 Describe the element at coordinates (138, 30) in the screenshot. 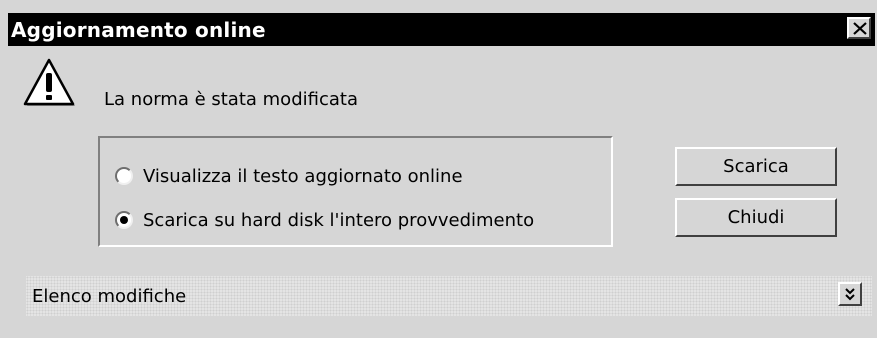

I see `window-title: Aggiornamento online` at that location.